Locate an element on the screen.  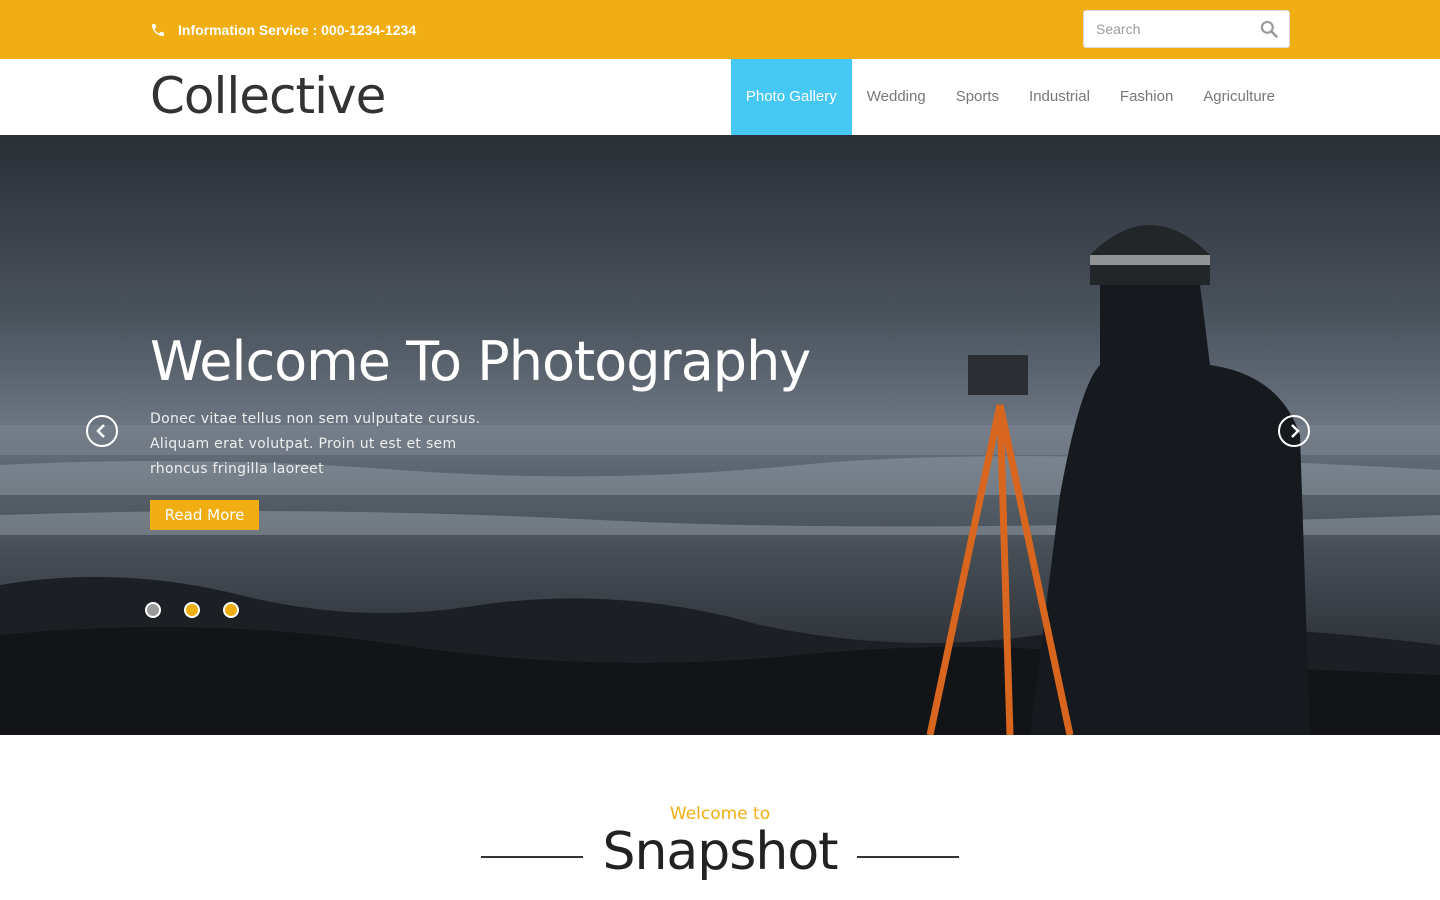
top-info-bar: Information Service : 000-1234-1234 is located at coordinates (720, 29).